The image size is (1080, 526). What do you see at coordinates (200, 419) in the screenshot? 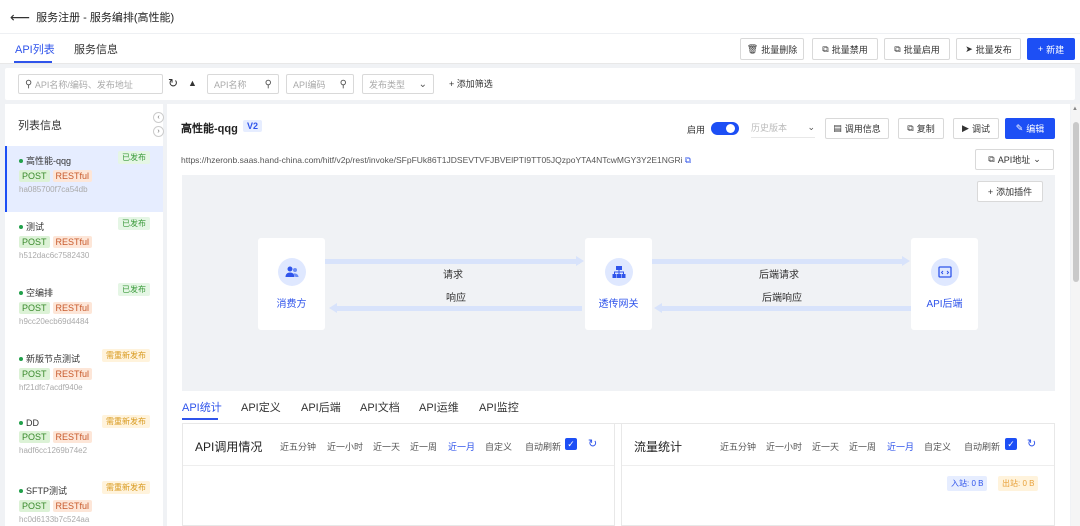
I see `subtab-indicator` at bounding box center [200, 419].